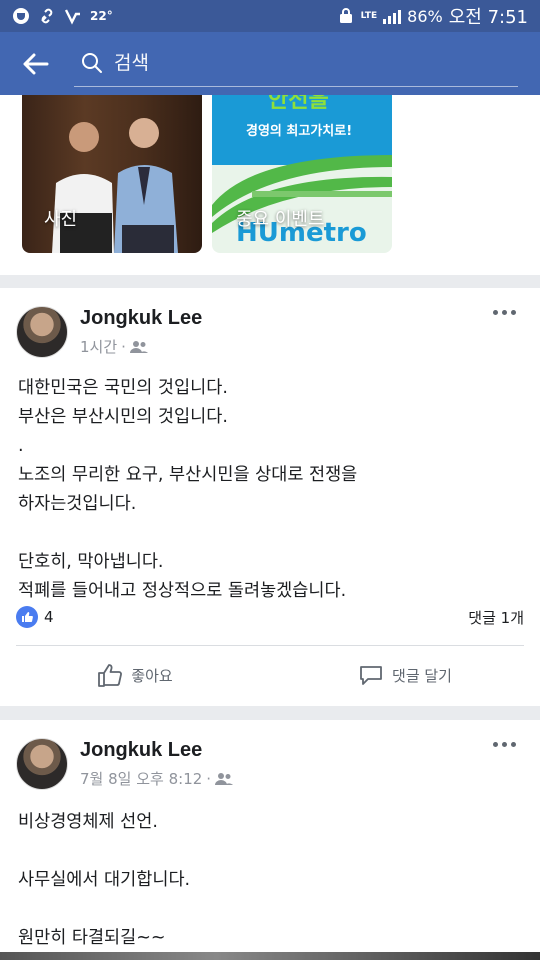  What do you see at coordinates (125, 764) in the screenshot?
I see `post-header: Jongkuk Lee 7월 8일 오후 8:12 ·` at bounding box center [125, 764].